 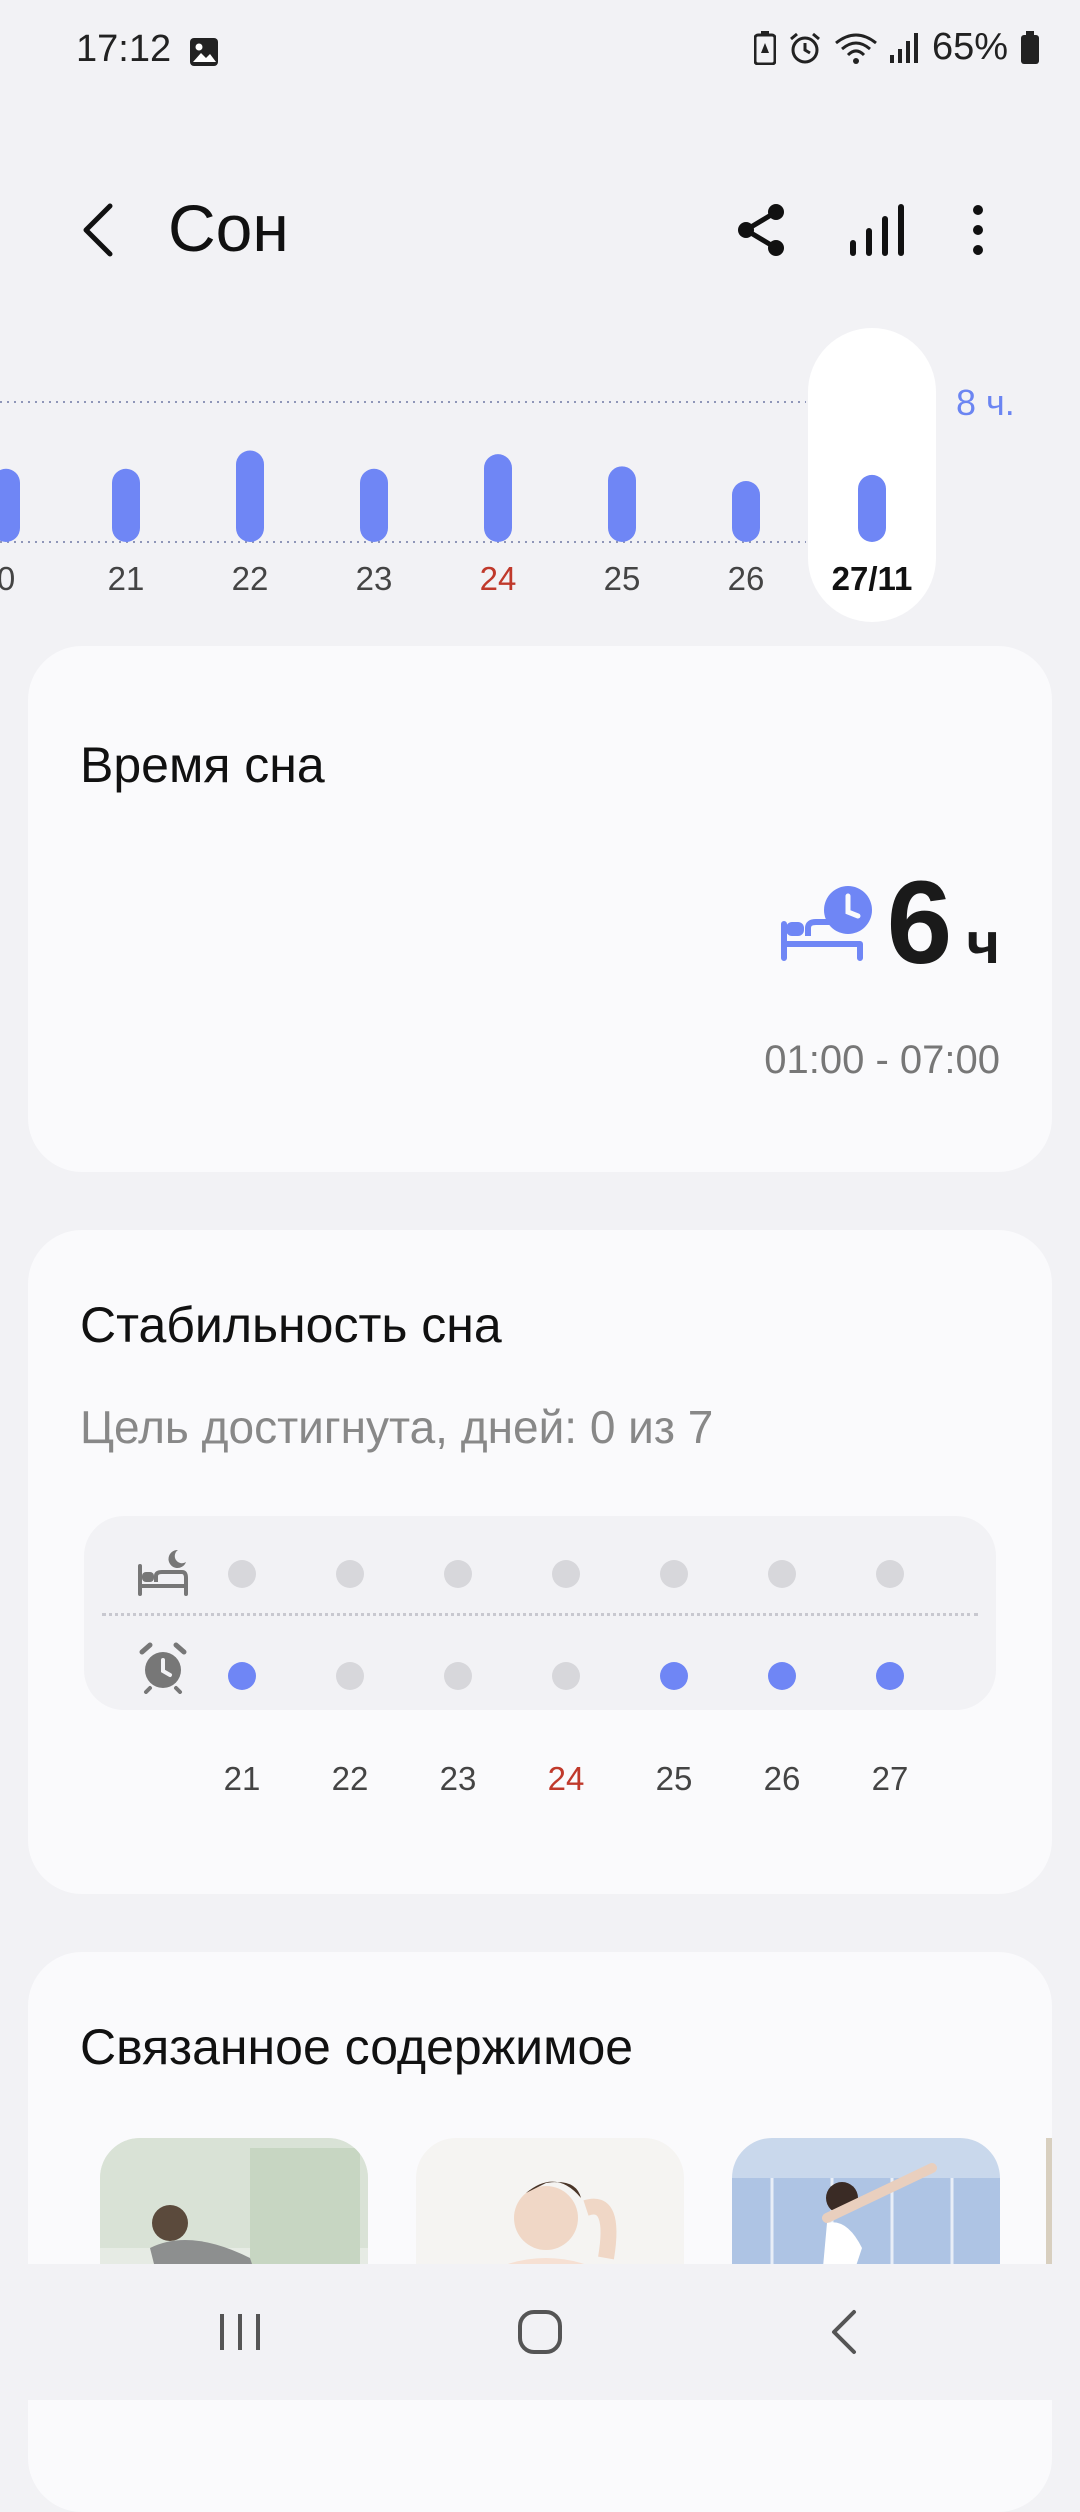 I want to click on battery-saver-icon, so click(x=764, y=47).